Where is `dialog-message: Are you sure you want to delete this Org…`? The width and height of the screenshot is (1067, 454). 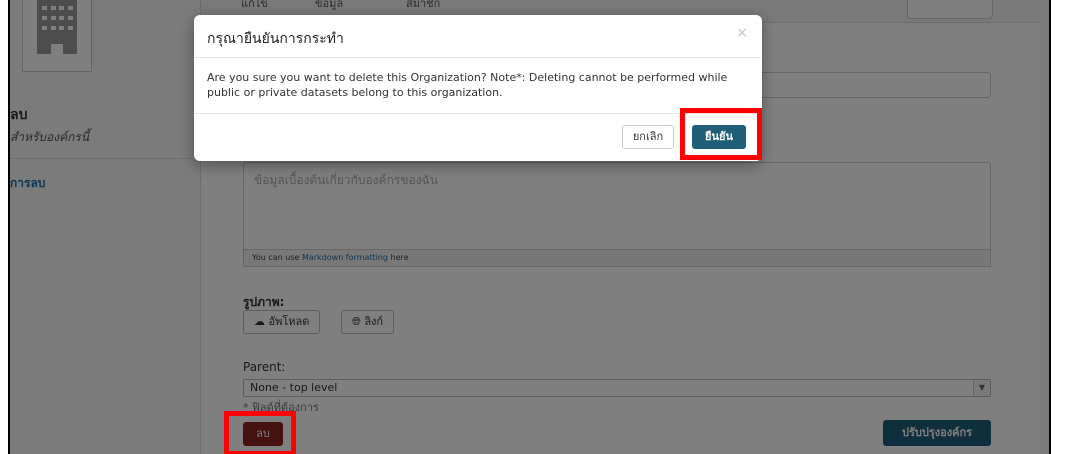 dialog-message: Are you sure you want to delete this Org… is located at coordinates (467, 85).